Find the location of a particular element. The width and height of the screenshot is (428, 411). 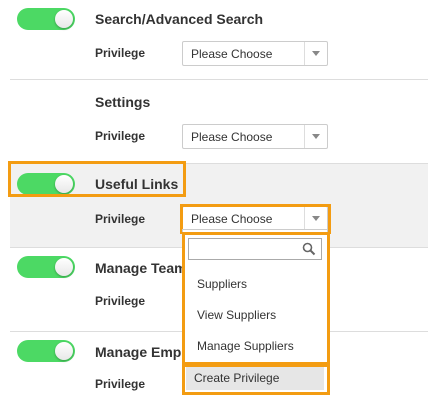

section-title: Manage Team is located at coordinates (141, 268).